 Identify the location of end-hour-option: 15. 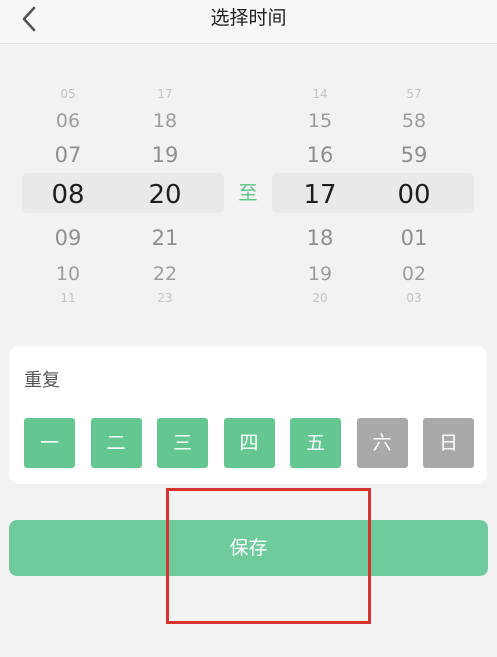
(320, 121).